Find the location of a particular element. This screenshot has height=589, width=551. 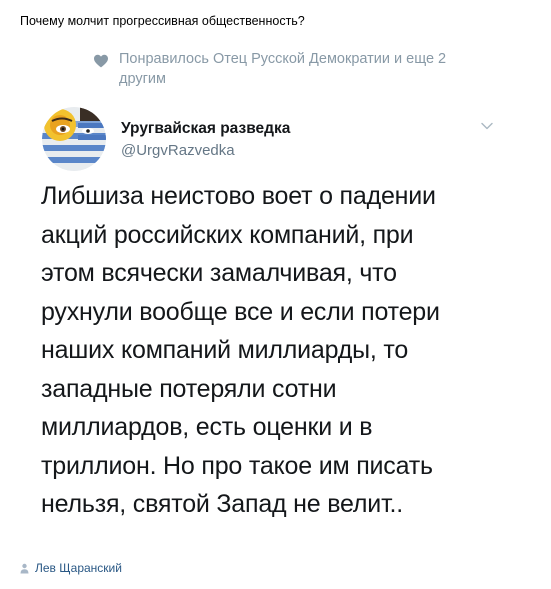

avatar is located at coordinates (74, 139).